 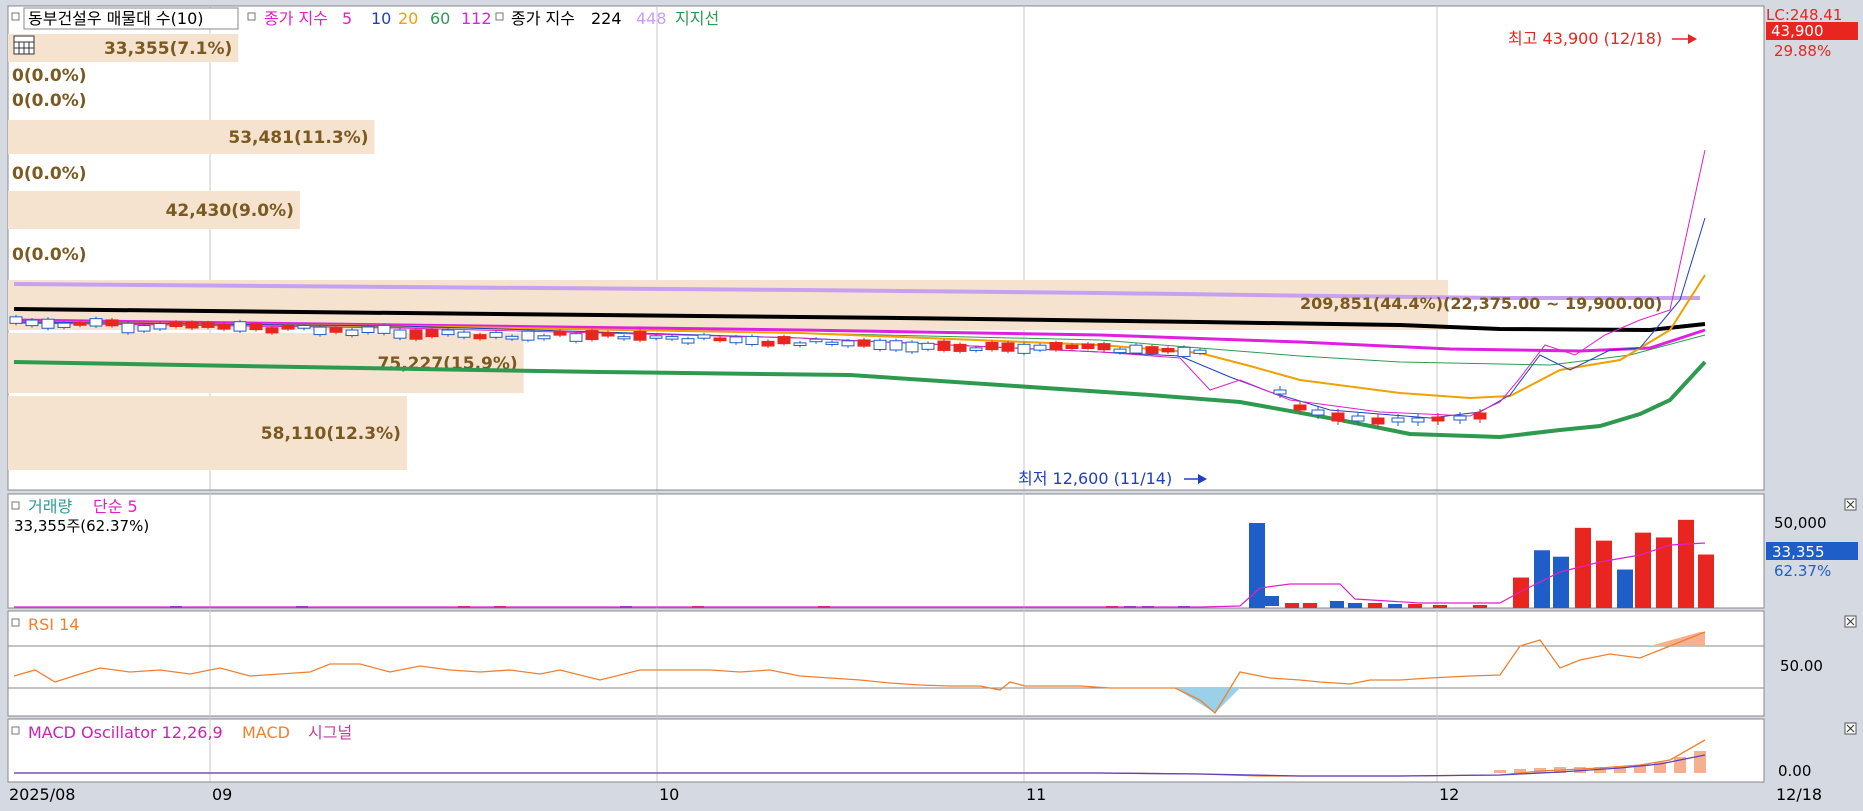 I want to click on macd-title-marker-icon, so click(x=15, y=730).